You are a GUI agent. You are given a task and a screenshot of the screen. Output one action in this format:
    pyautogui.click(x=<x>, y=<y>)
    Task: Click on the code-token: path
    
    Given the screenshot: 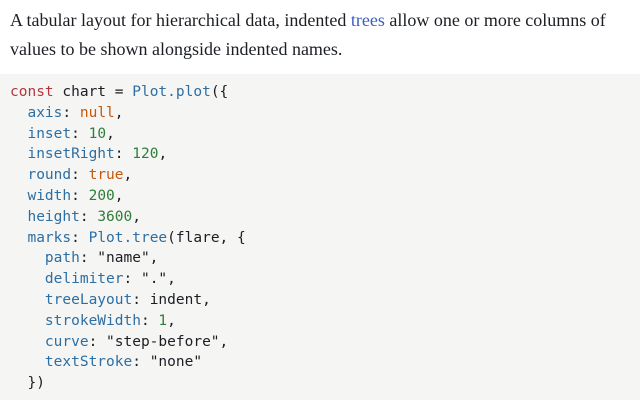 What is the action you would take?
    pyautogui.click(x=62, y=258)
    